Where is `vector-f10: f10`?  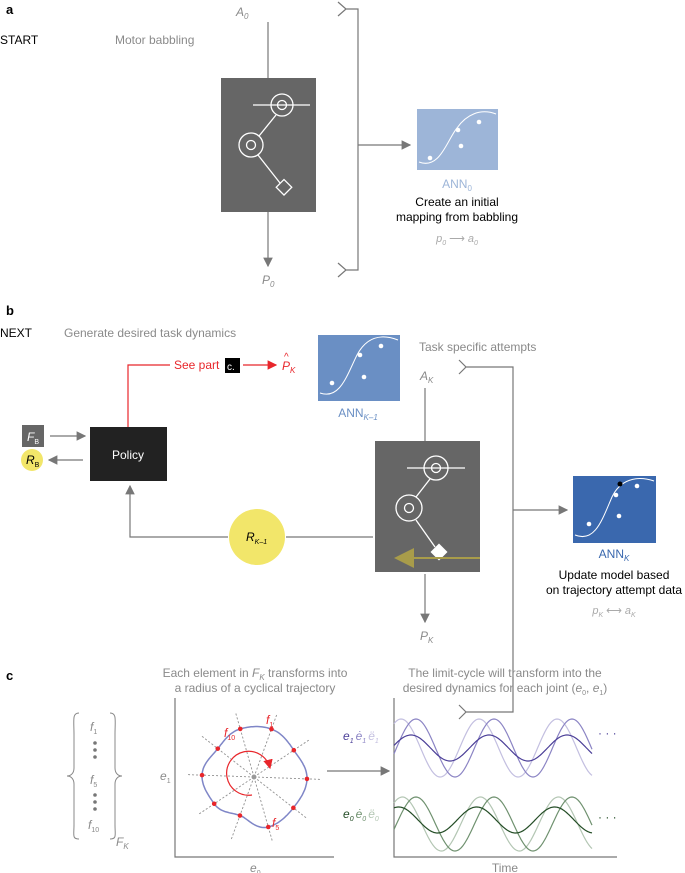
vector-f10: f10 is located at coordinates (93, 826).